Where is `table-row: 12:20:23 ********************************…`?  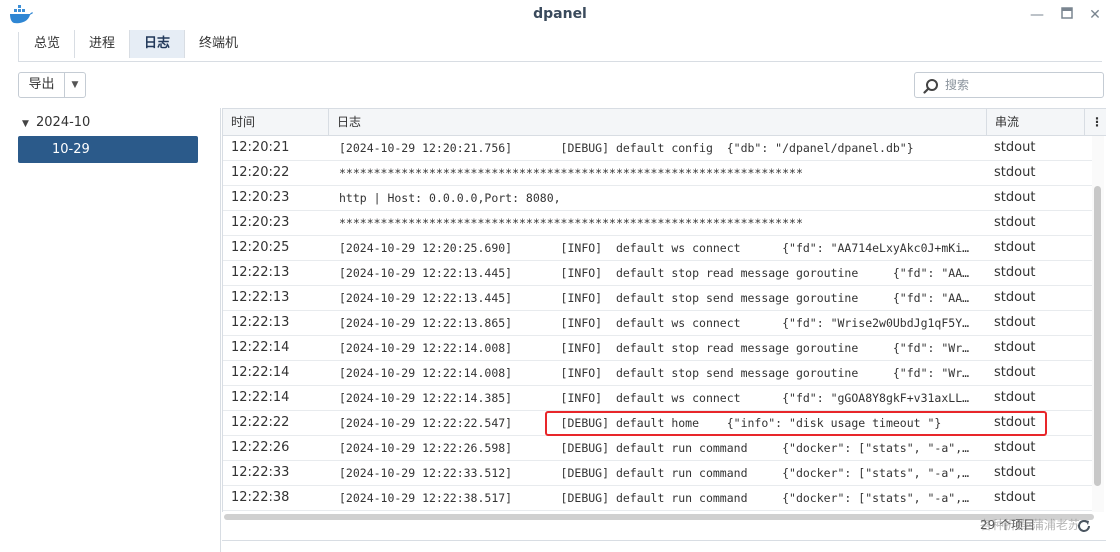
table-row: 12:20:23 ********************************… is located at coordinates (658, 223).